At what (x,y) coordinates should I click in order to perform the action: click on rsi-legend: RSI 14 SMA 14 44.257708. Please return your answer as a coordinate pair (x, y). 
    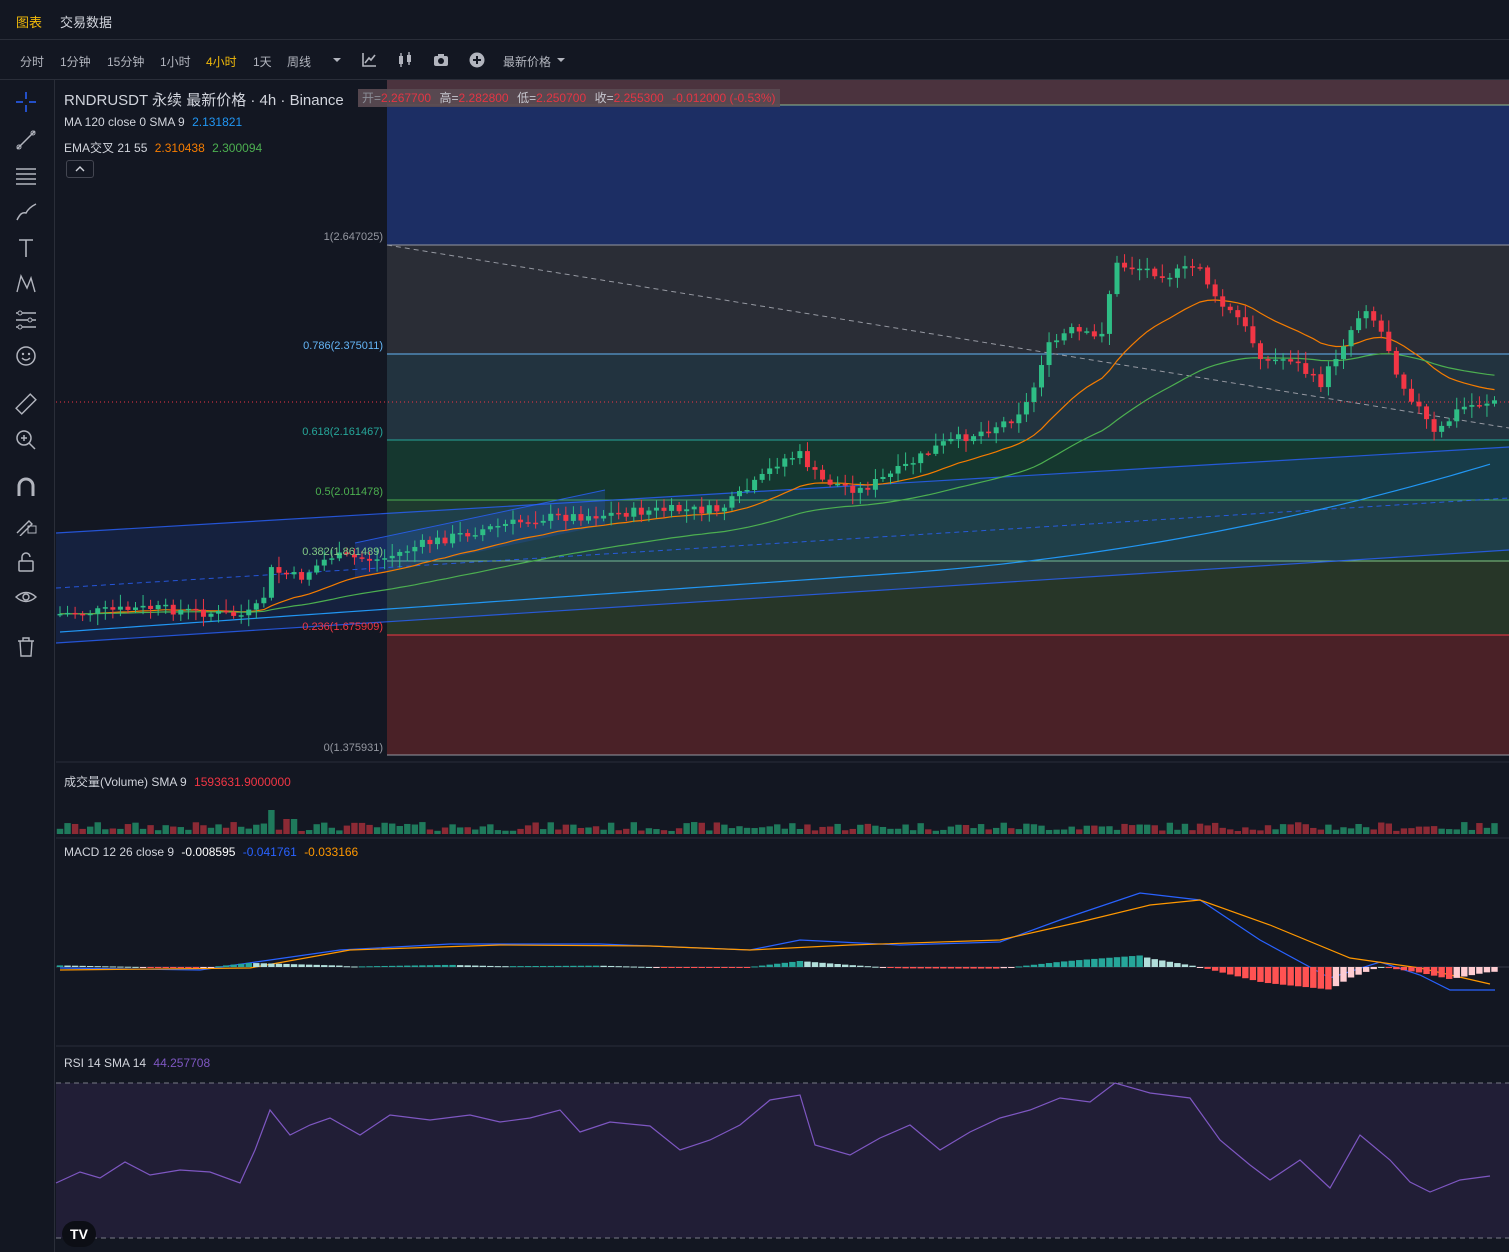
    Looking at the image, I should click on (137, 1063).